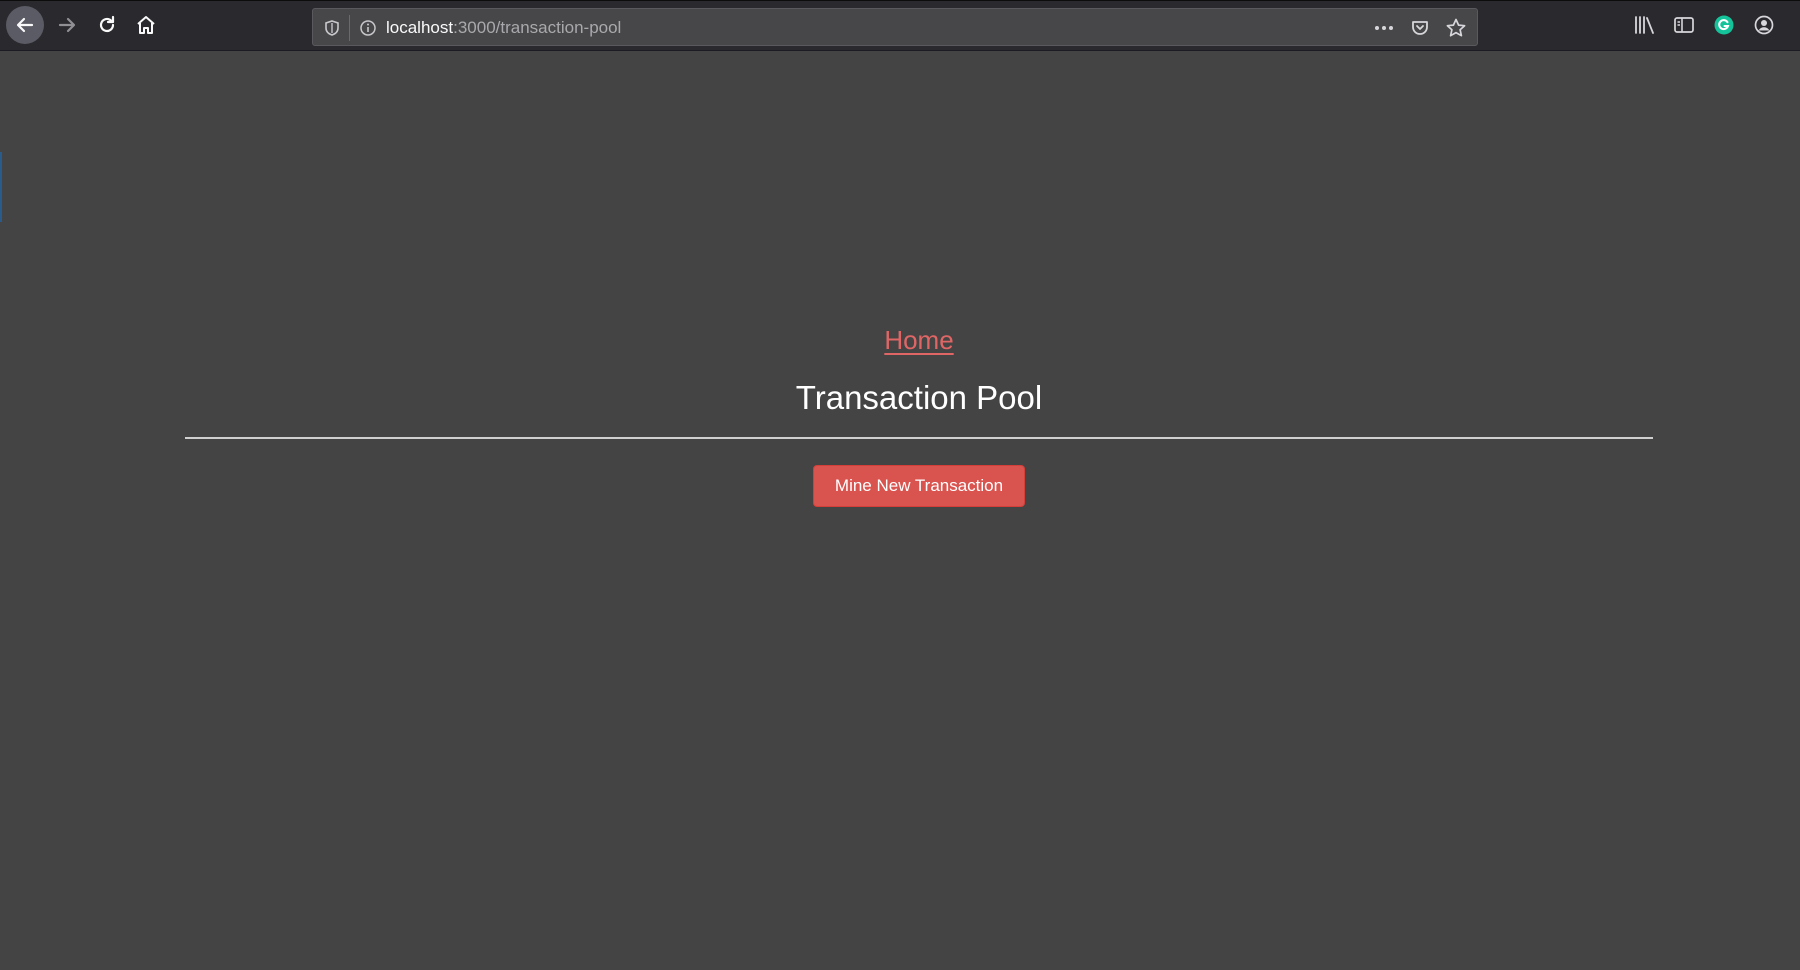 The height and width of the screenshot is (970, 1800). What do you see at coordinates (332, 28) in the screenshot?
I see `tracking-shield-icon` at bounding box center [332, 28].